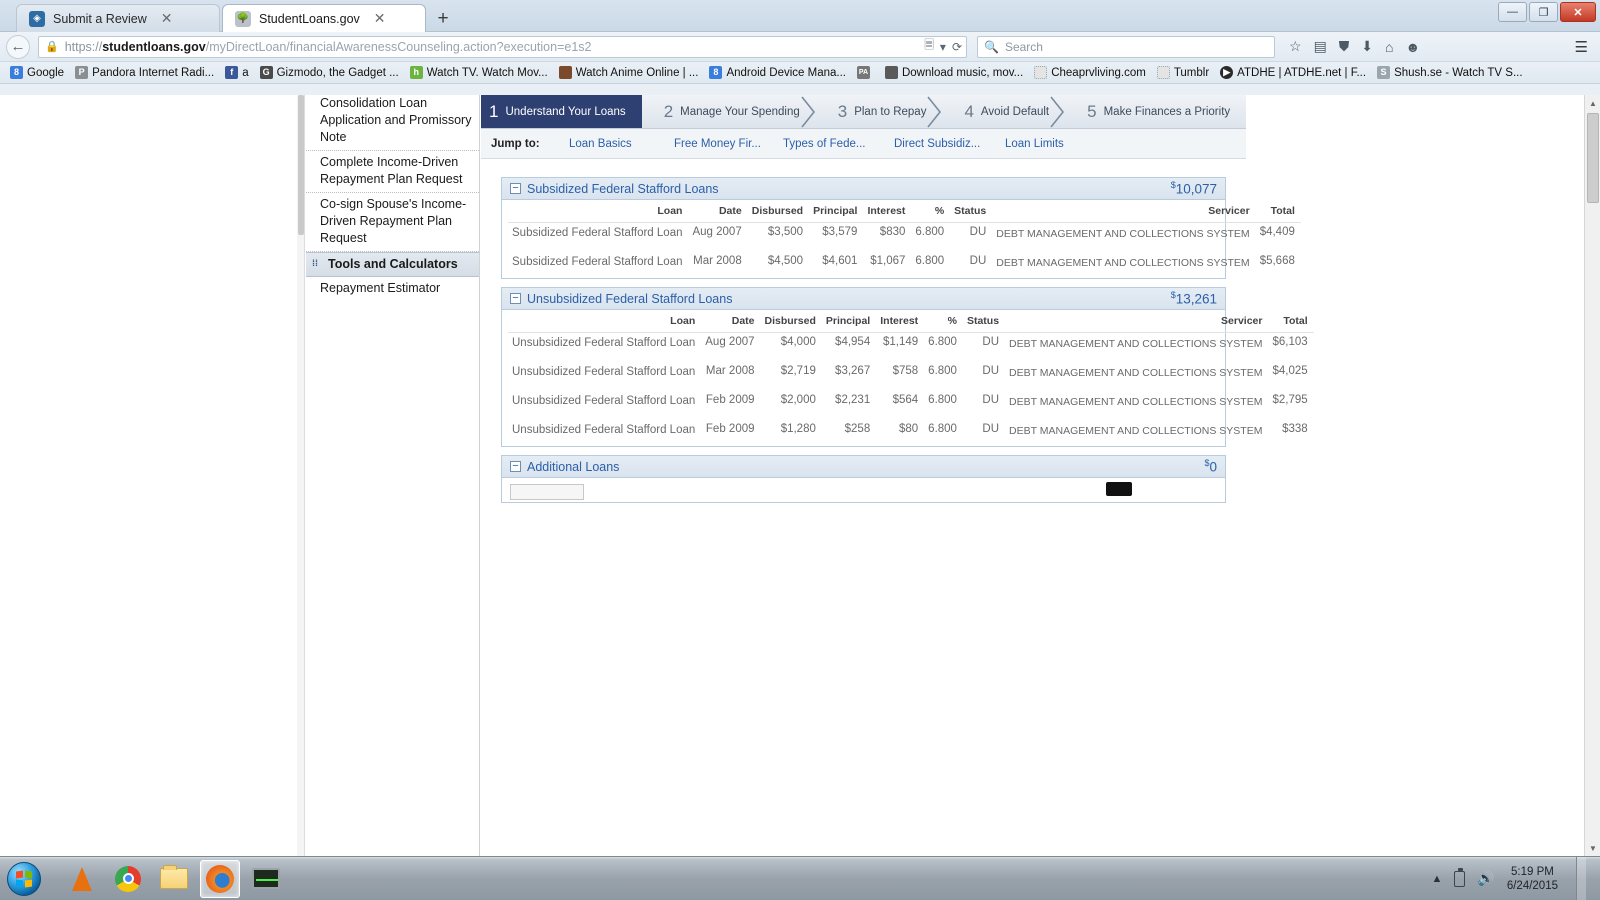 The width and height of the screenshot is (1600, 900). I want to click on taskbar-item-explorer, so click(174, 879).